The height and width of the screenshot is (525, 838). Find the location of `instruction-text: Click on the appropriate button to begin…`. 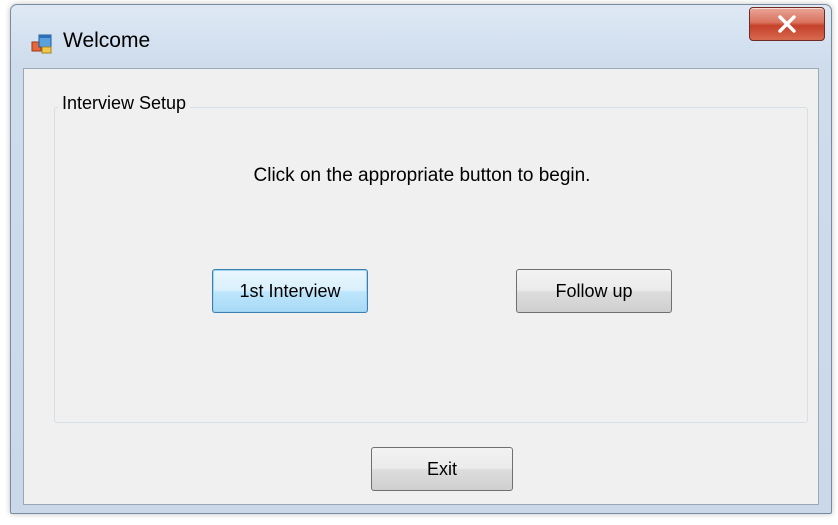

instruction-text: Click on the appropriate button to begin… is located at coordinates (422, 175).